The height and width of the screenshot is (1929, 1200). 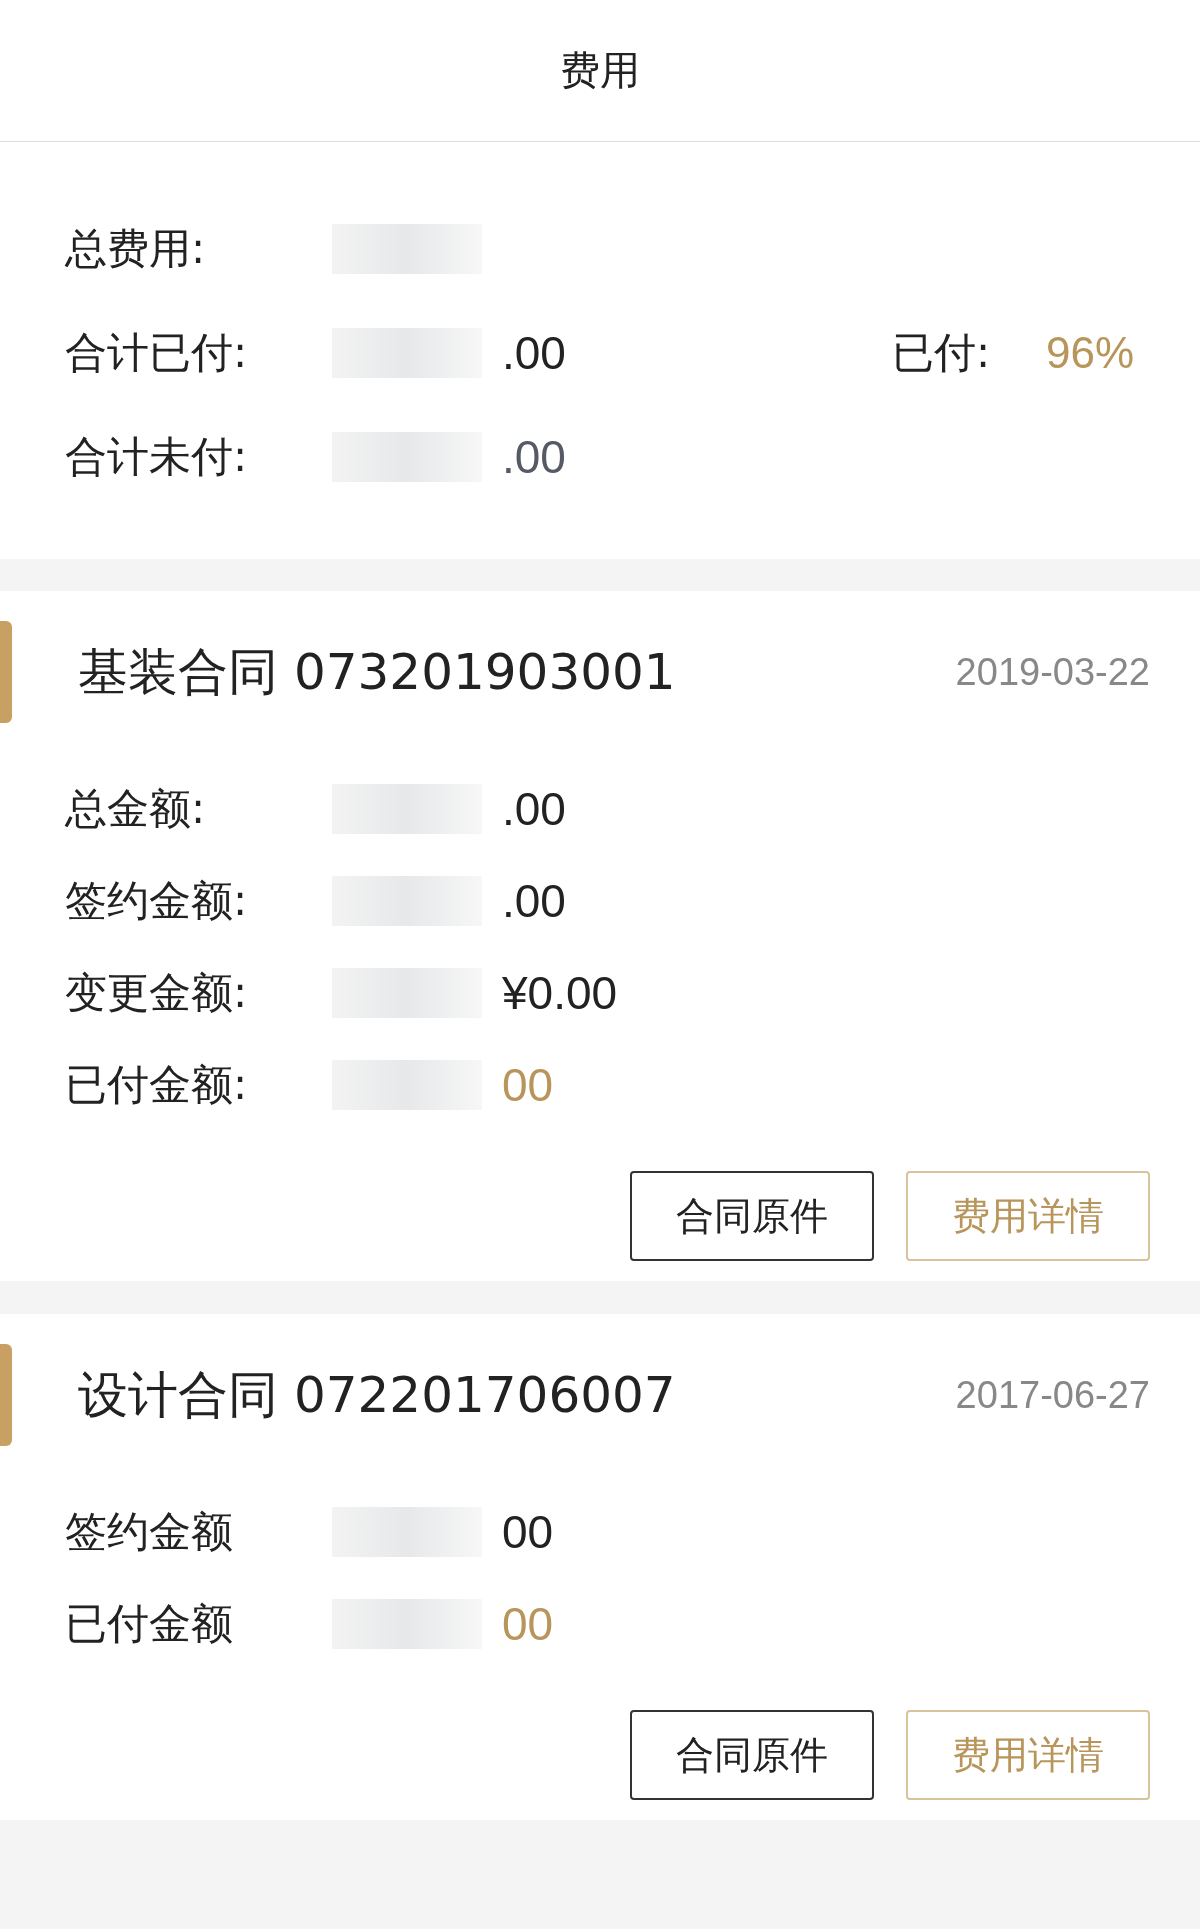 What do you see at coordinates (157, 1085) in the screenshot?
I see `field-label: 已付金额:` at bounding box center [157, 1085].